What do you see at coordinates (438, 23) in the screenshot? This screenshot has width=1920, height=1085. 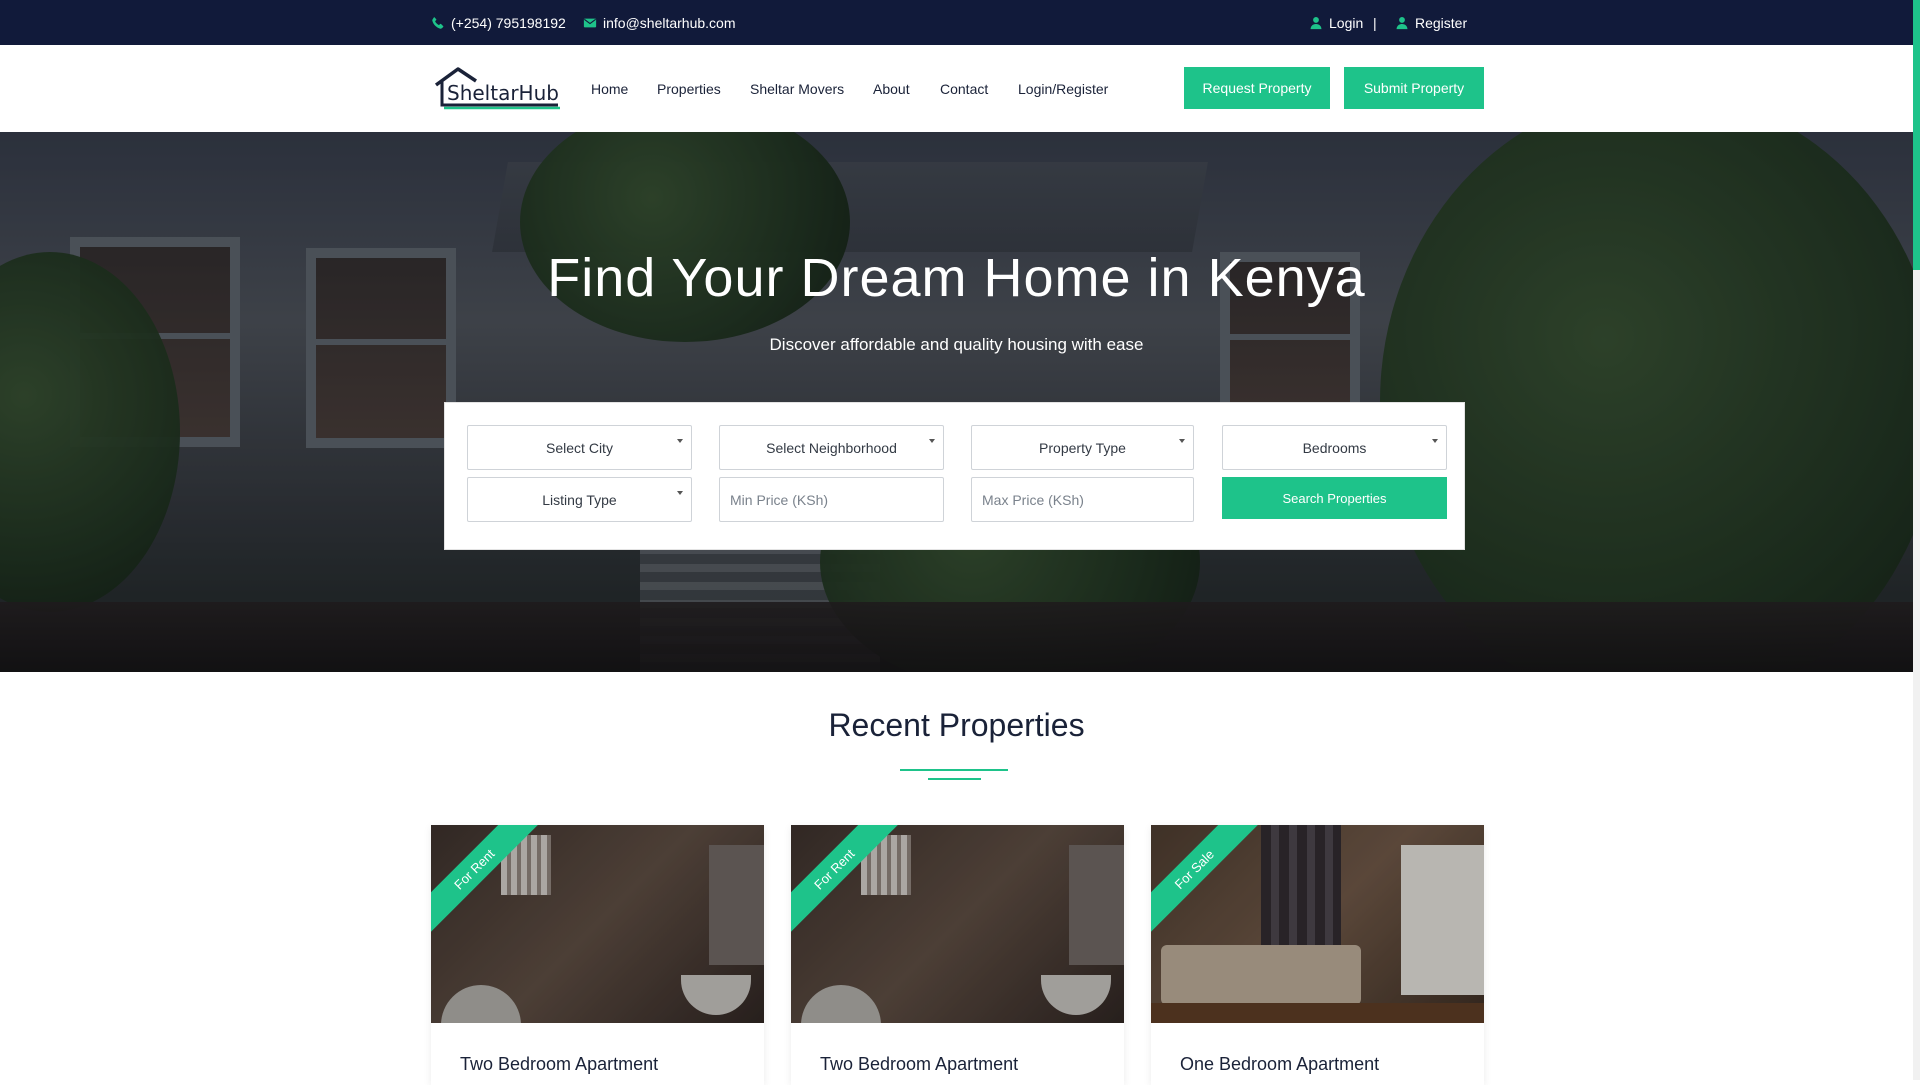 I see `phone-icon` at bounding box center [438, 23].